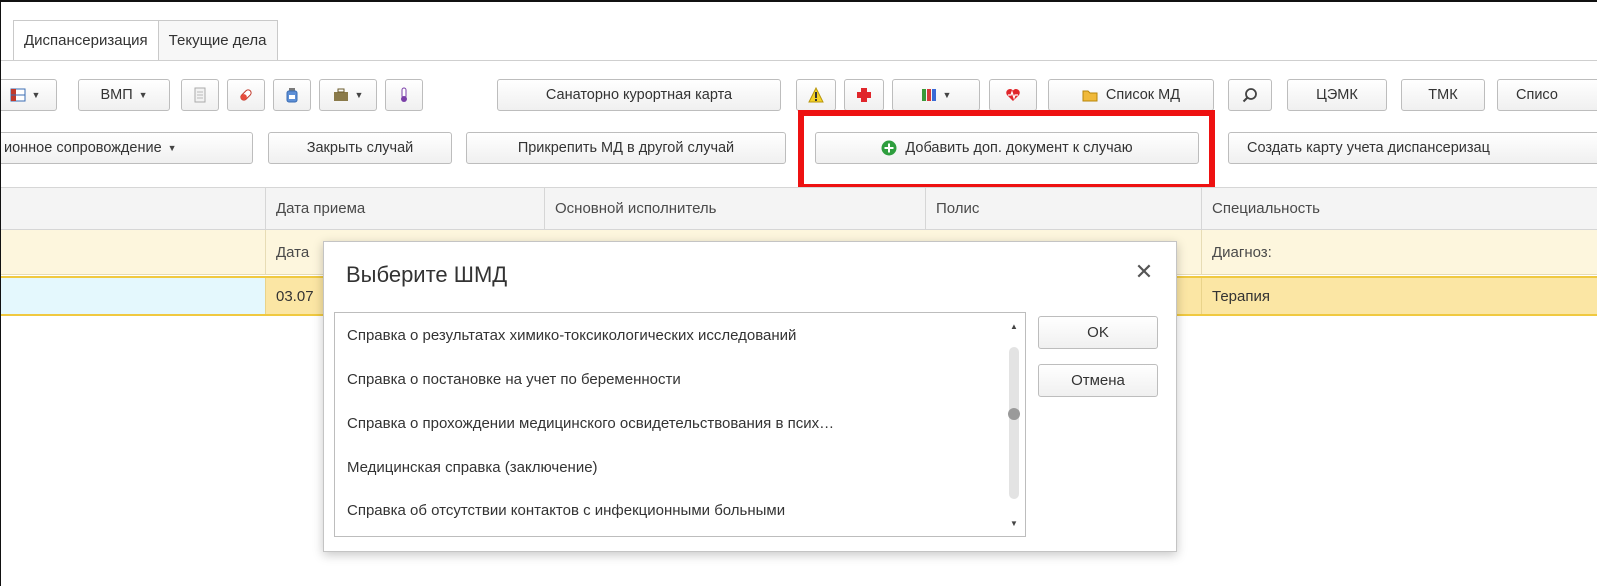 The height and width of the screenshot is (586, 1597). I want to click on table-dropdown-button: ▼, so click(29, 95).